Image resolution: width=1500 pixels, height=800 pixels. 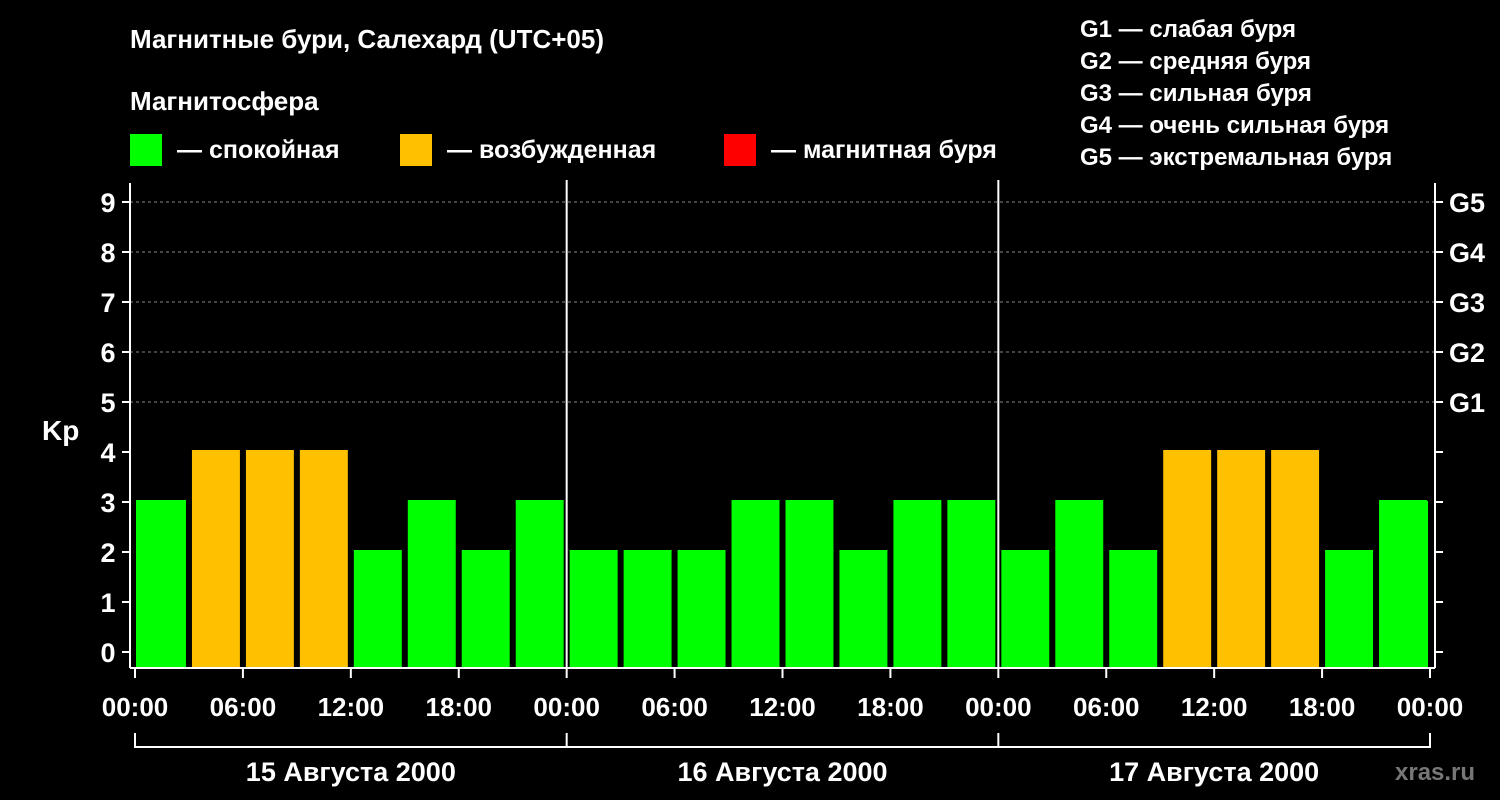 I want to click on legend-swatch-active, so click(x=416, y=150).